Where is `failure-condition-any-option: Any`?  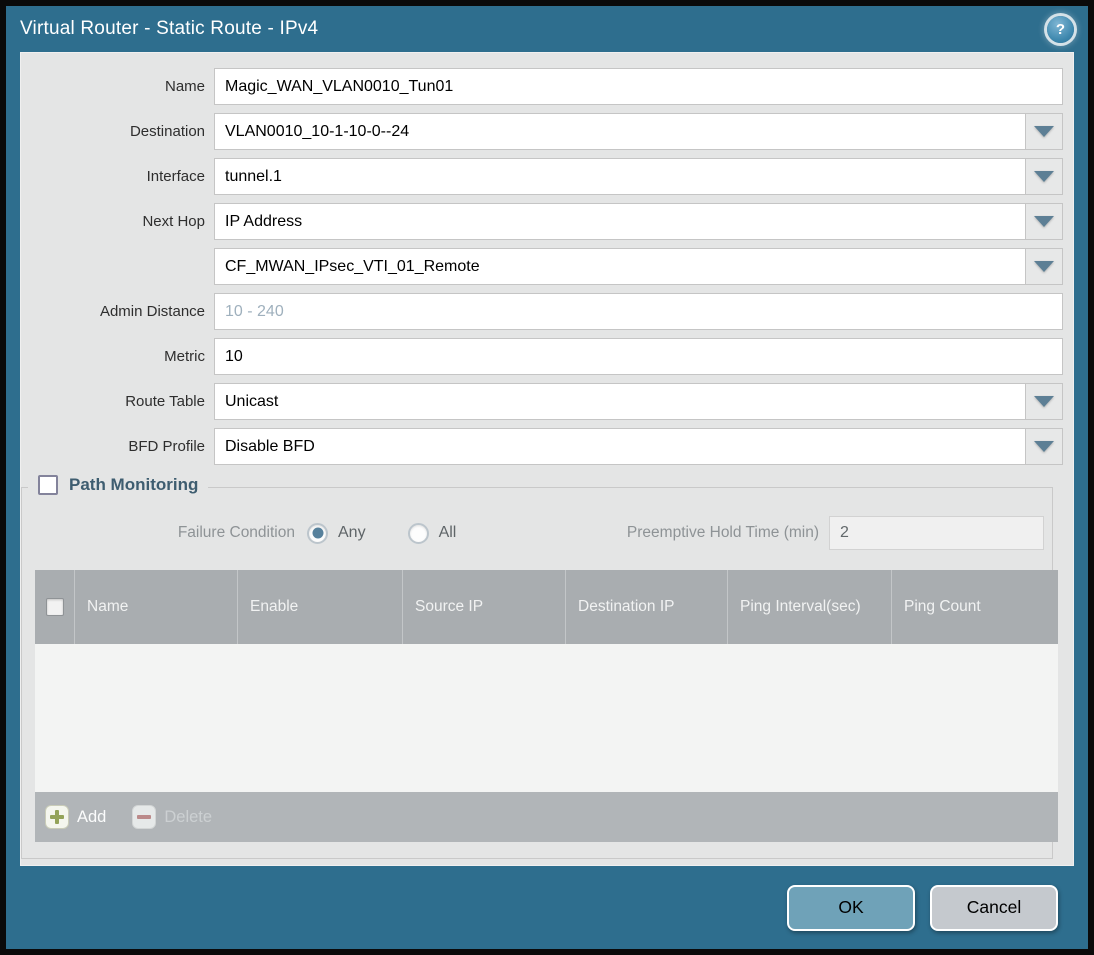
failure-condition-any-option: Any is located at coordinates (336, 533).